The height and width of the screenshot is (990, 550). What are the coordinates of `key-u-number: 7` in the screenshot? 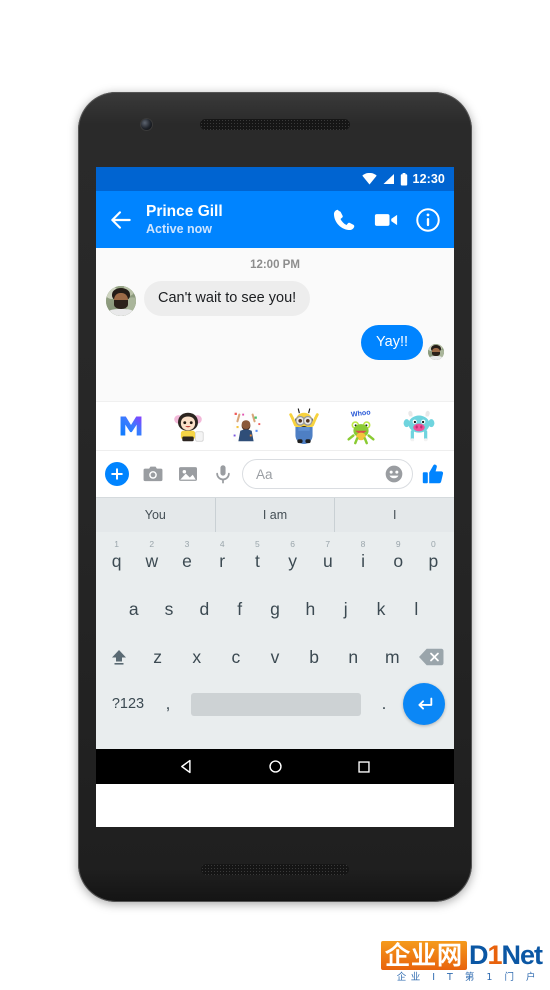 It's located at (328, 544).